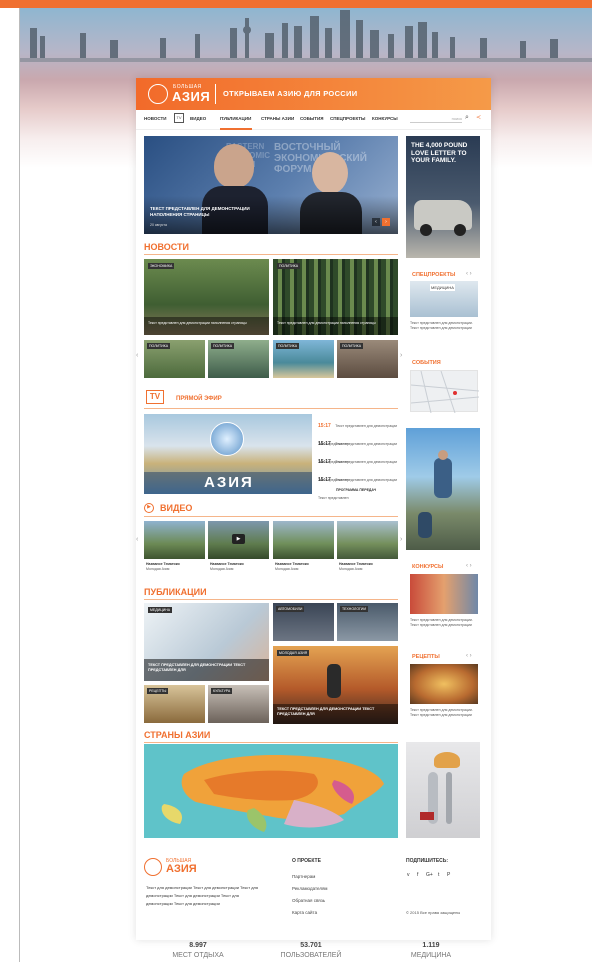 The image size is (592, 962). Describe the element at coordinates (155, 118) in the screenshot. I see `nav-item-news: НОВОСТИ` at that location.